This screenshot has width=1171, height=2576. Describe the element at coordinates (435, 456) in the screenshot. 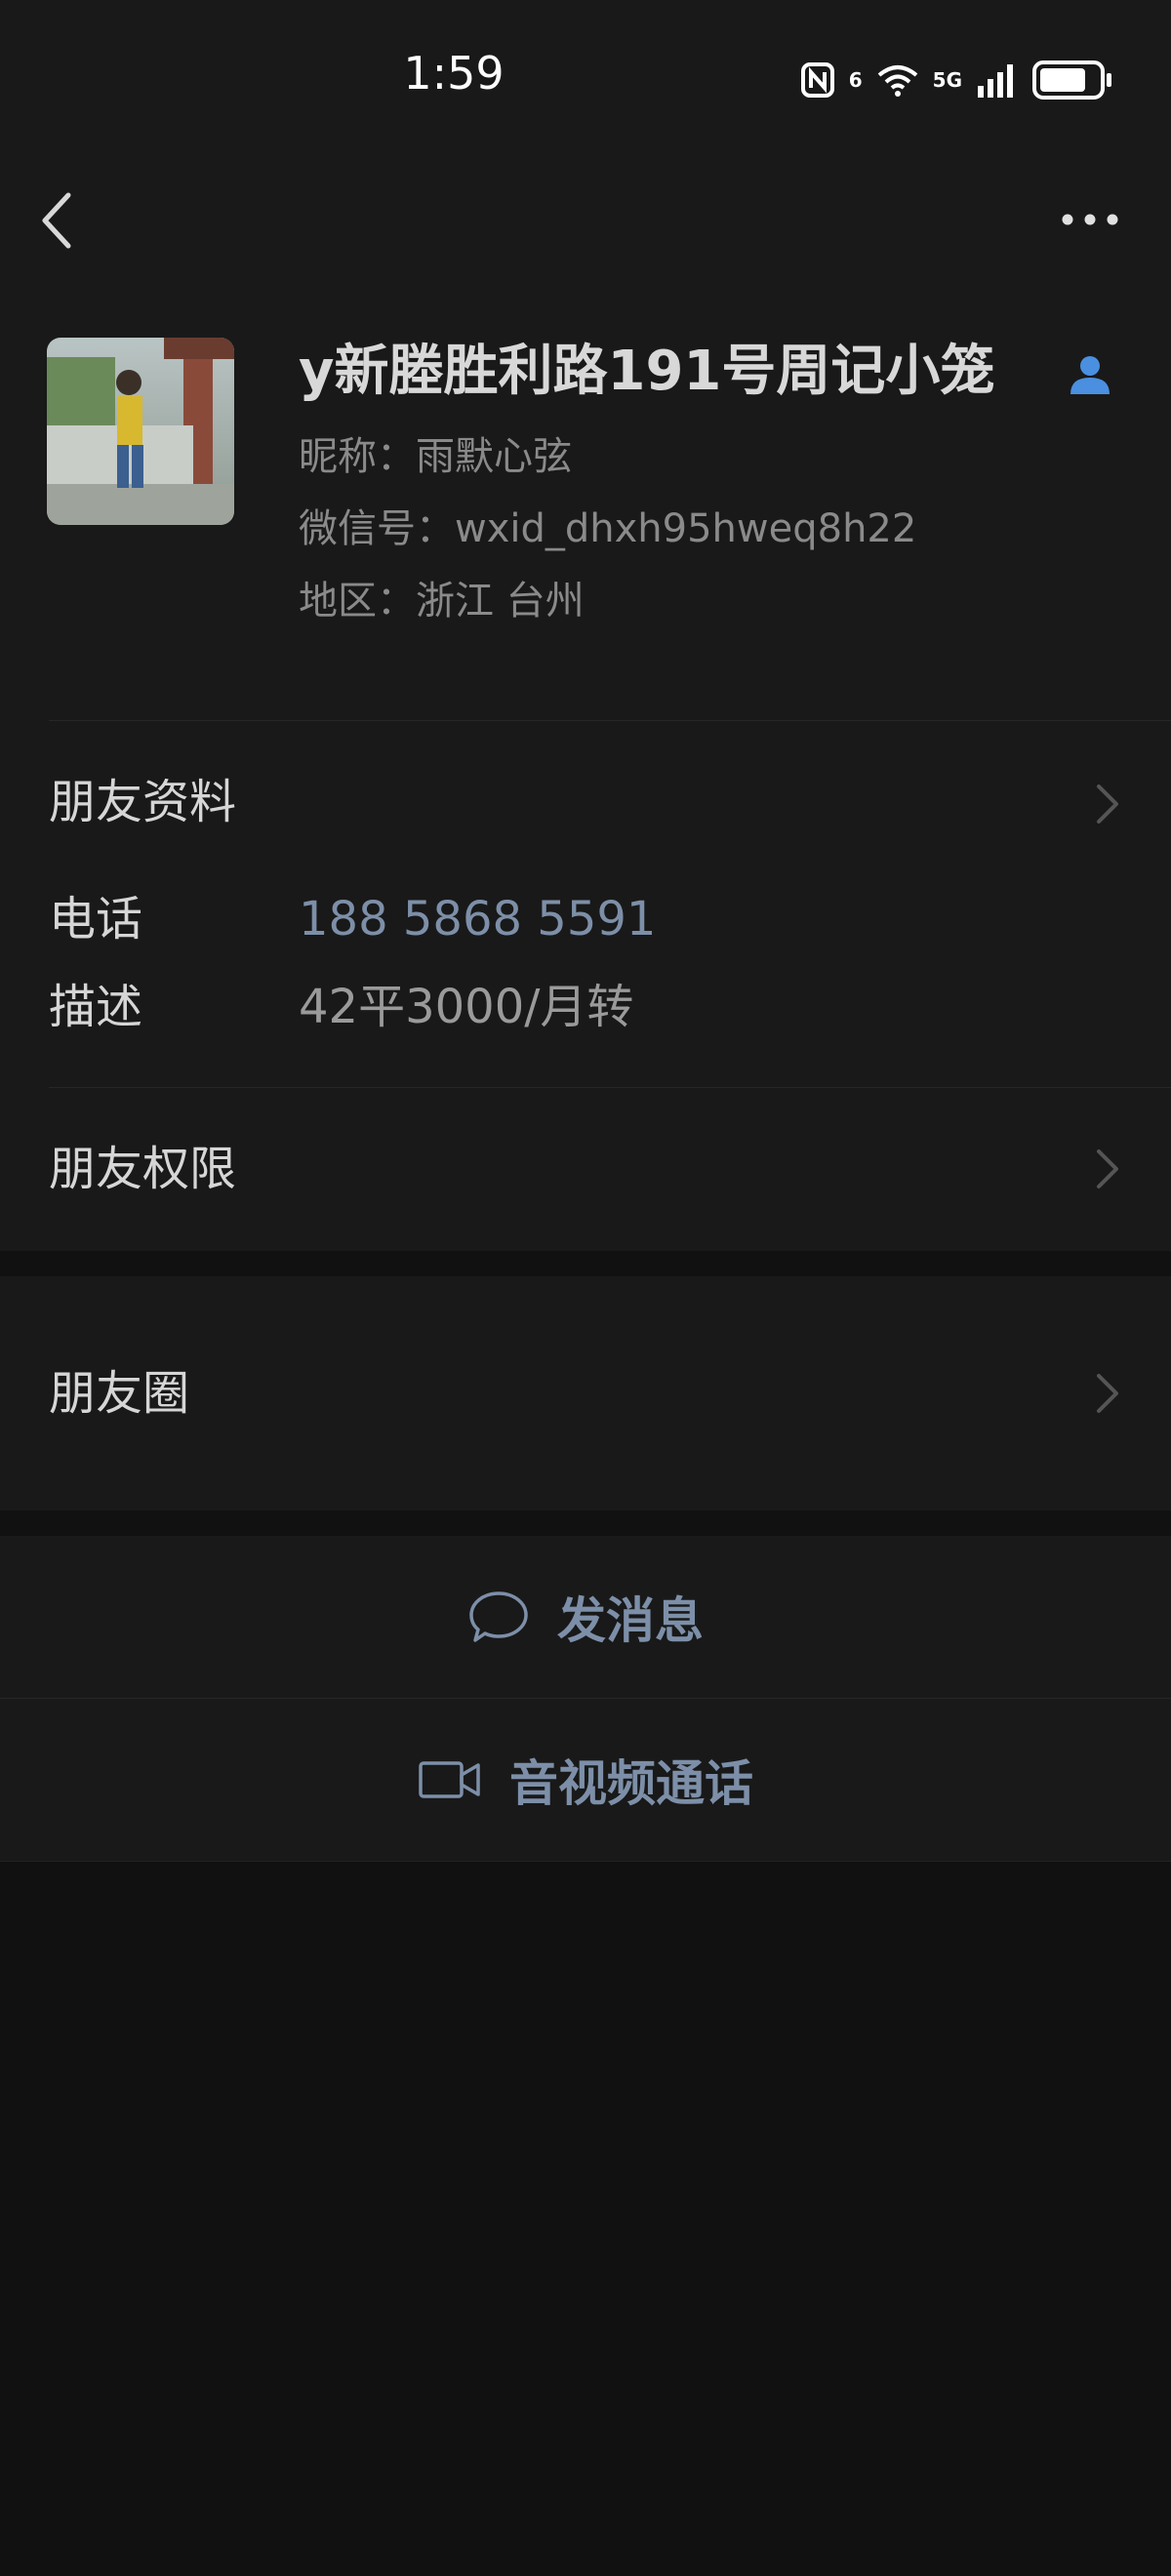

I see `nickname-text: 昵称：雨默心弦` at that location.